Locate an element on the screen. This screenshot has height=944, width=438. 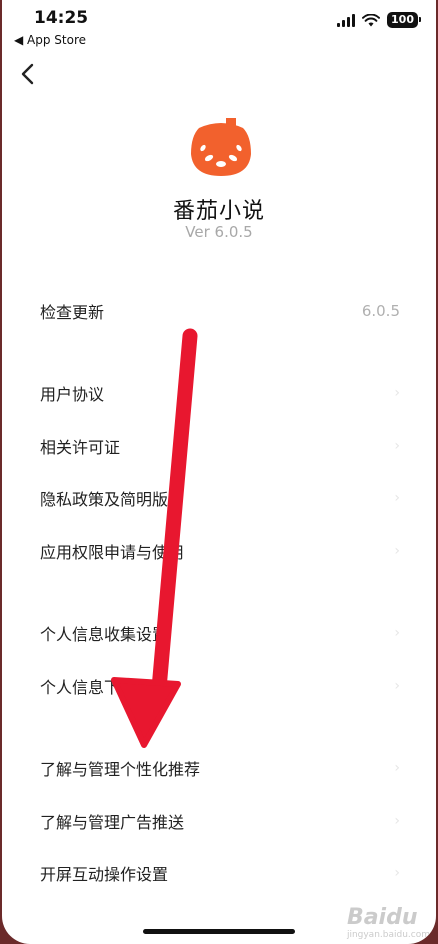
back-to-app-store: ◀ App Store is located at coordinates (50, 40).